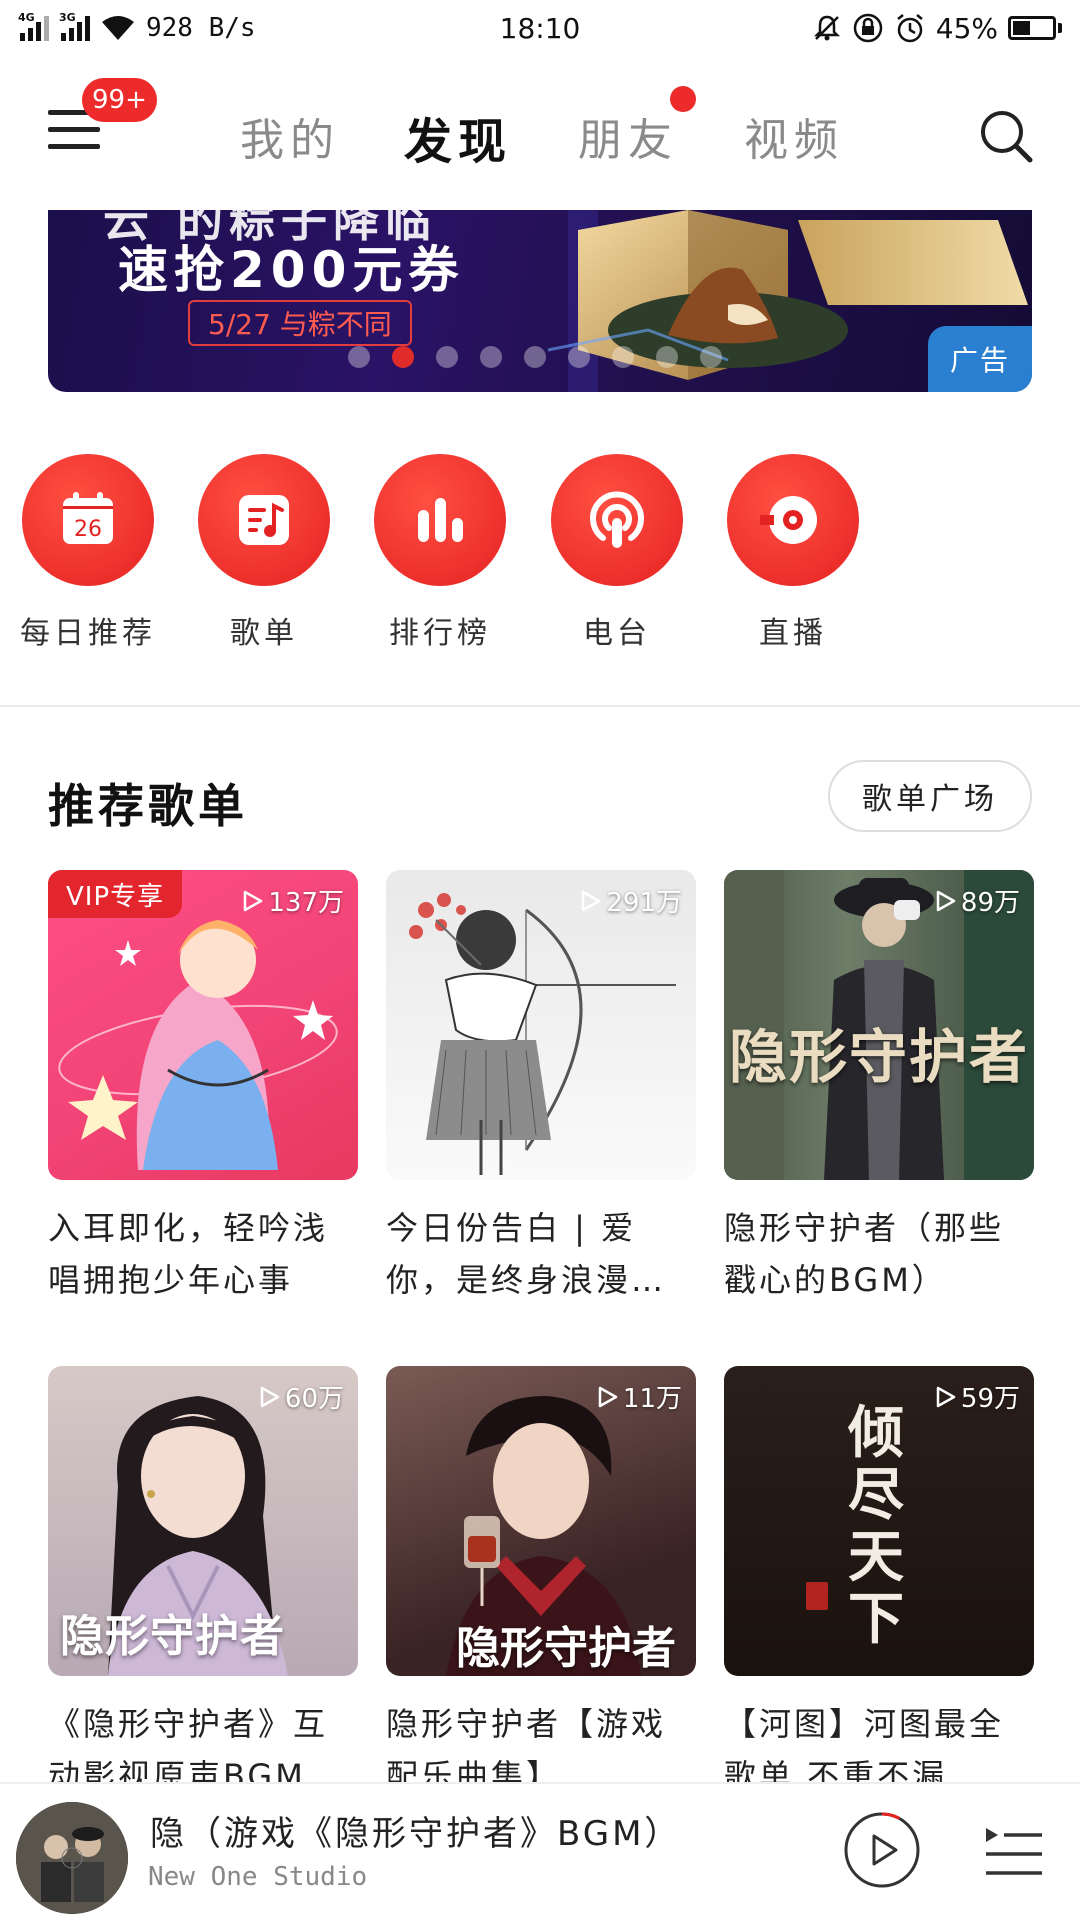 The width and height of the screenshot is (1080, 1920). I want to click on banner-date-pill: 5/27 与粽不同, so click(300, 323).